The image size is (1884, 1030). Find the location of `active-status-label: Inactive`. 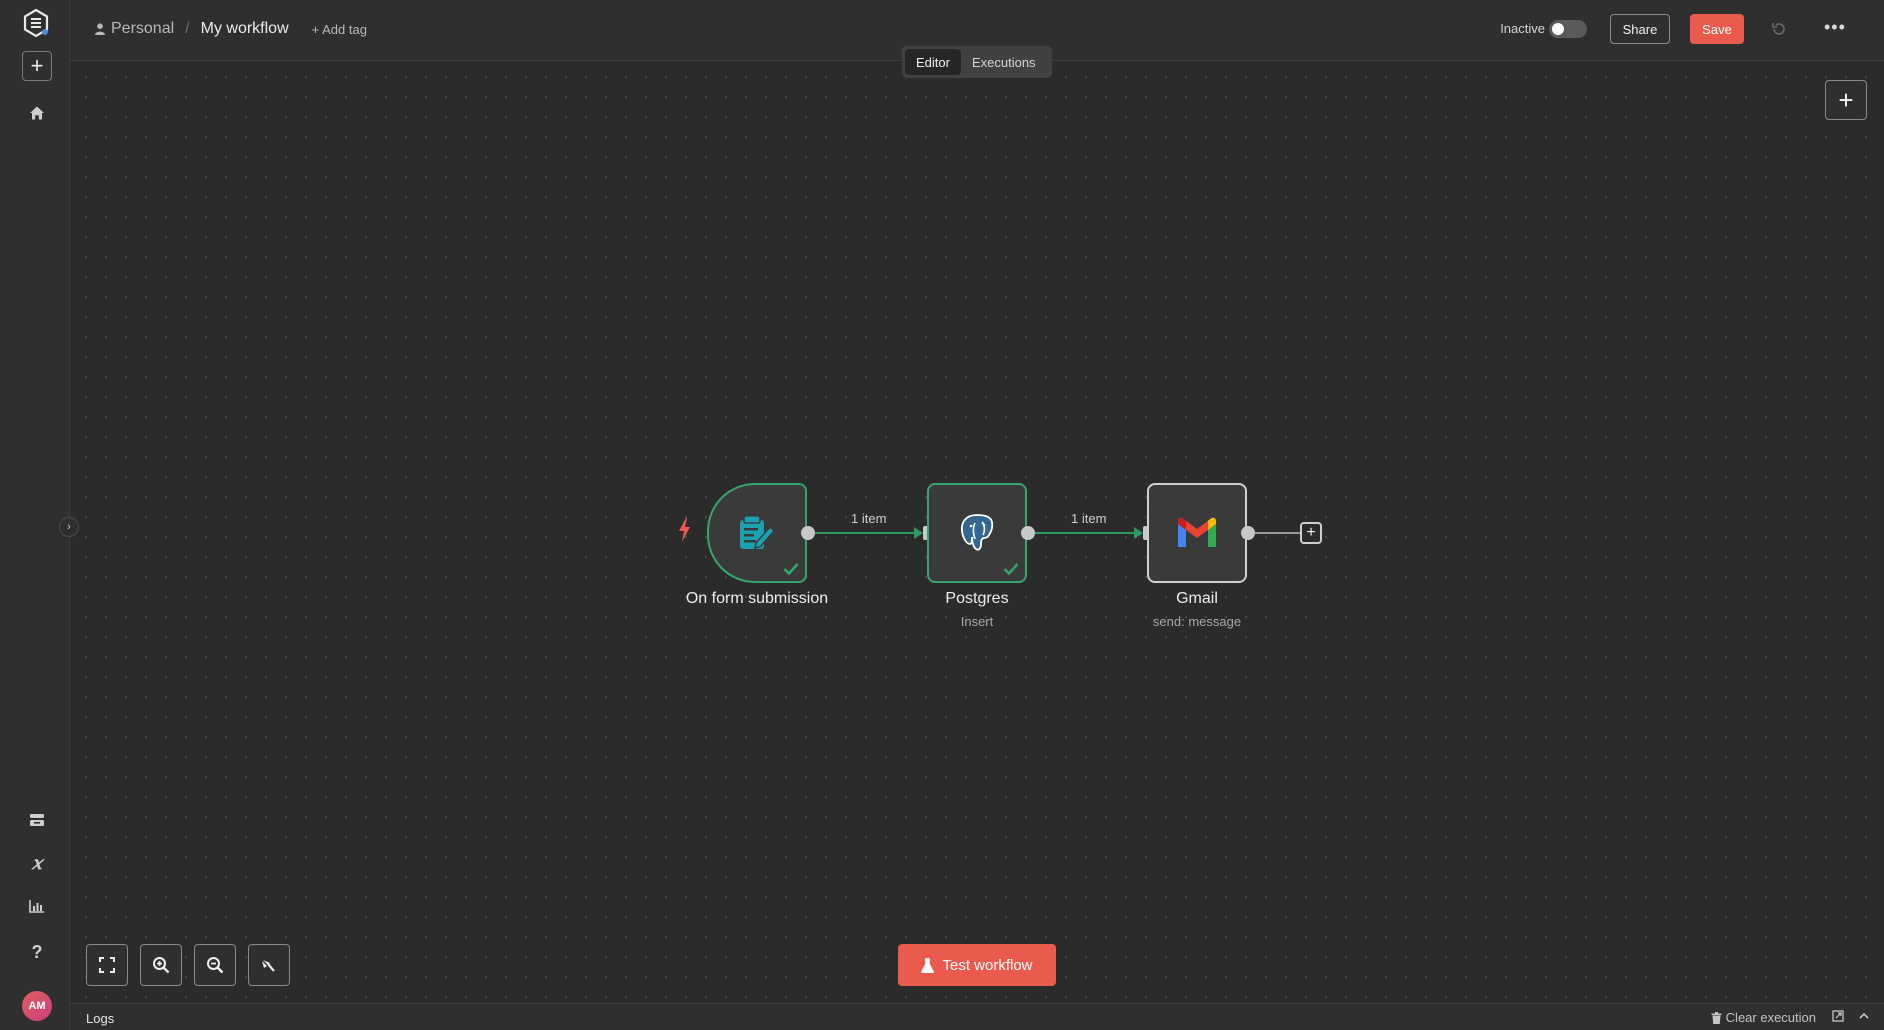

active-status-label: Inactive is located at coordinates (1522, 28).